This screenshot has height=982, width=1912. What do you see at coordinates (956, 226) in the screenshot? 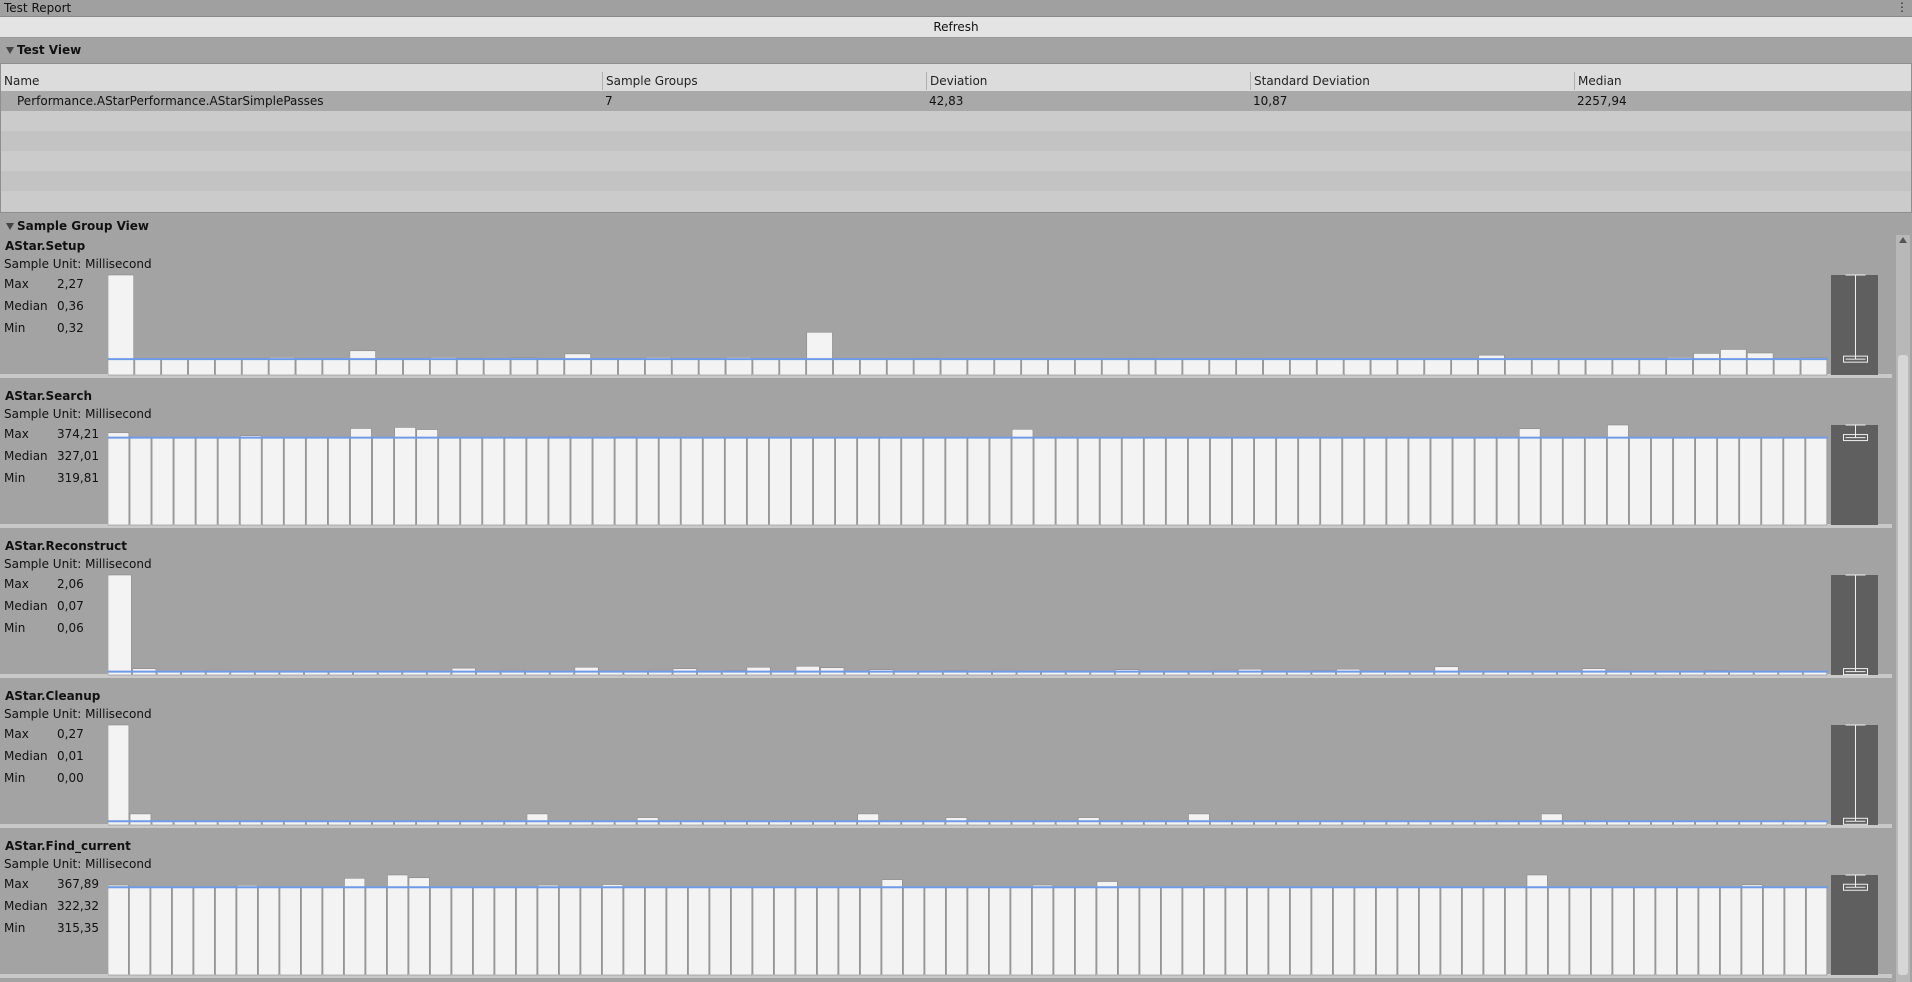
I see `sample-group-view-header: Sample Group View` at bounding box center [956, 226].